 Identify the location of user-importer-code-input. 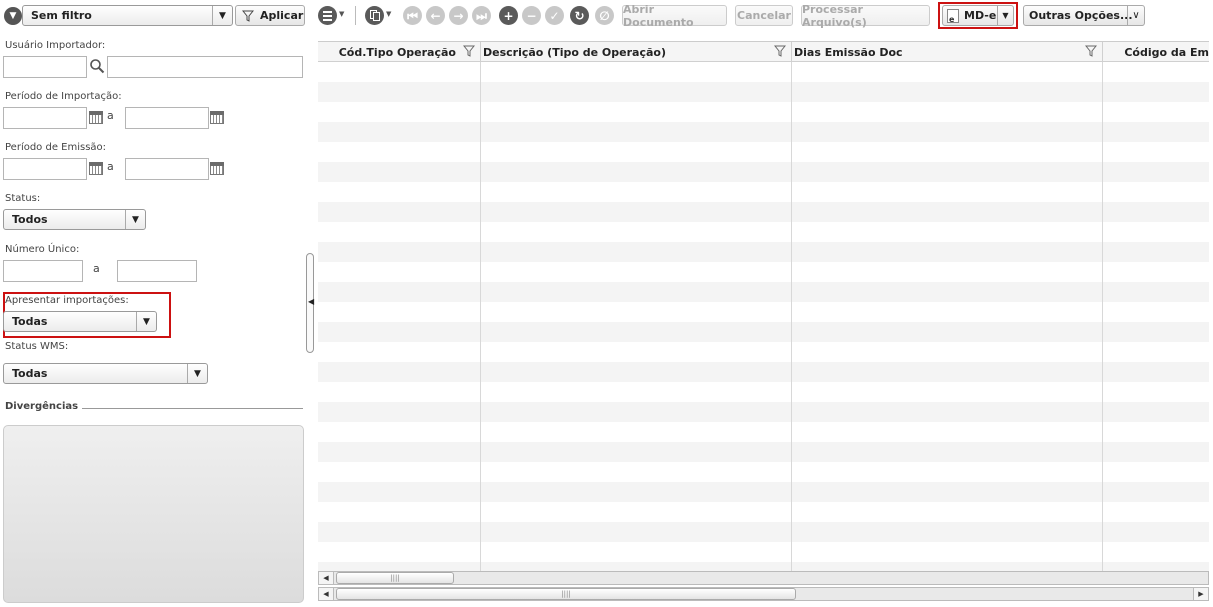
(45, 67).